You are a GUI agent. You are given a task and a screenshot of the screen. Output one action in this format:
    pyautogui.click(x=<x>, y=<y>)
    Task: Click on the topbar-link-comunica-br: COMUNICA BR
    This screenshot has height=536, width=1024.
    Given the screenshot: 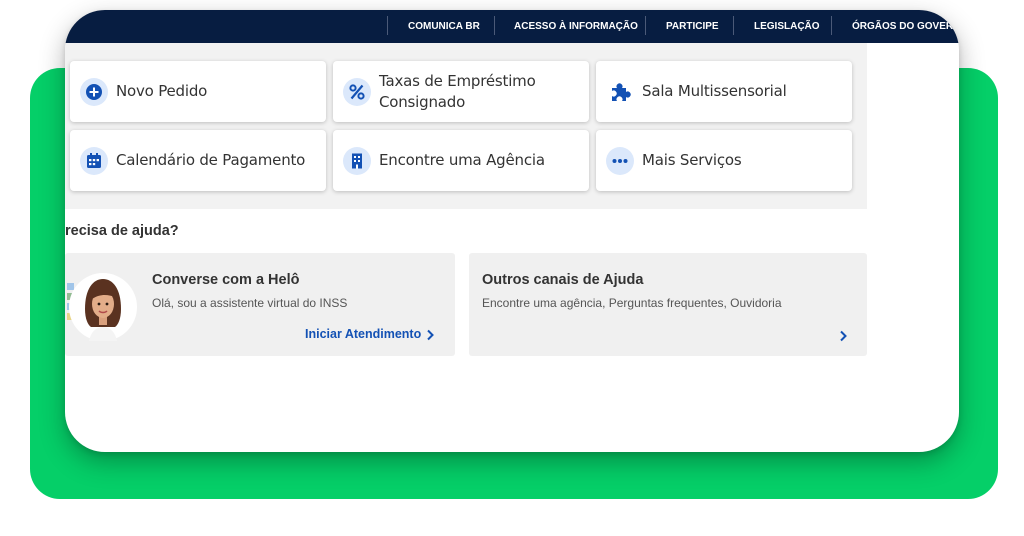 What is the action you would take?
    pyautogui.click(x=444, y=26)
    